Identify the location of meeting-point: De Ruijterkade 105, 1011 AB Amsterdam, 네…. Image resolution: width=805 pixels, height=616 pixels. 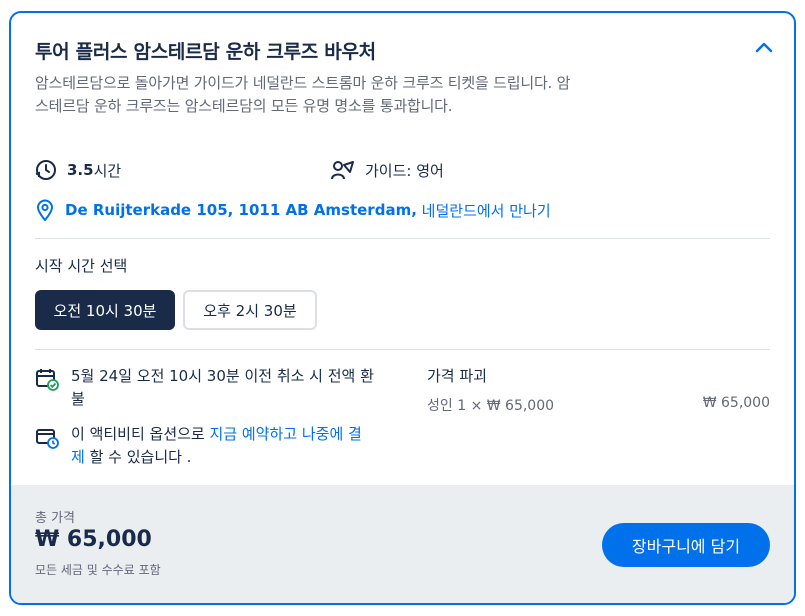
(293, 210).